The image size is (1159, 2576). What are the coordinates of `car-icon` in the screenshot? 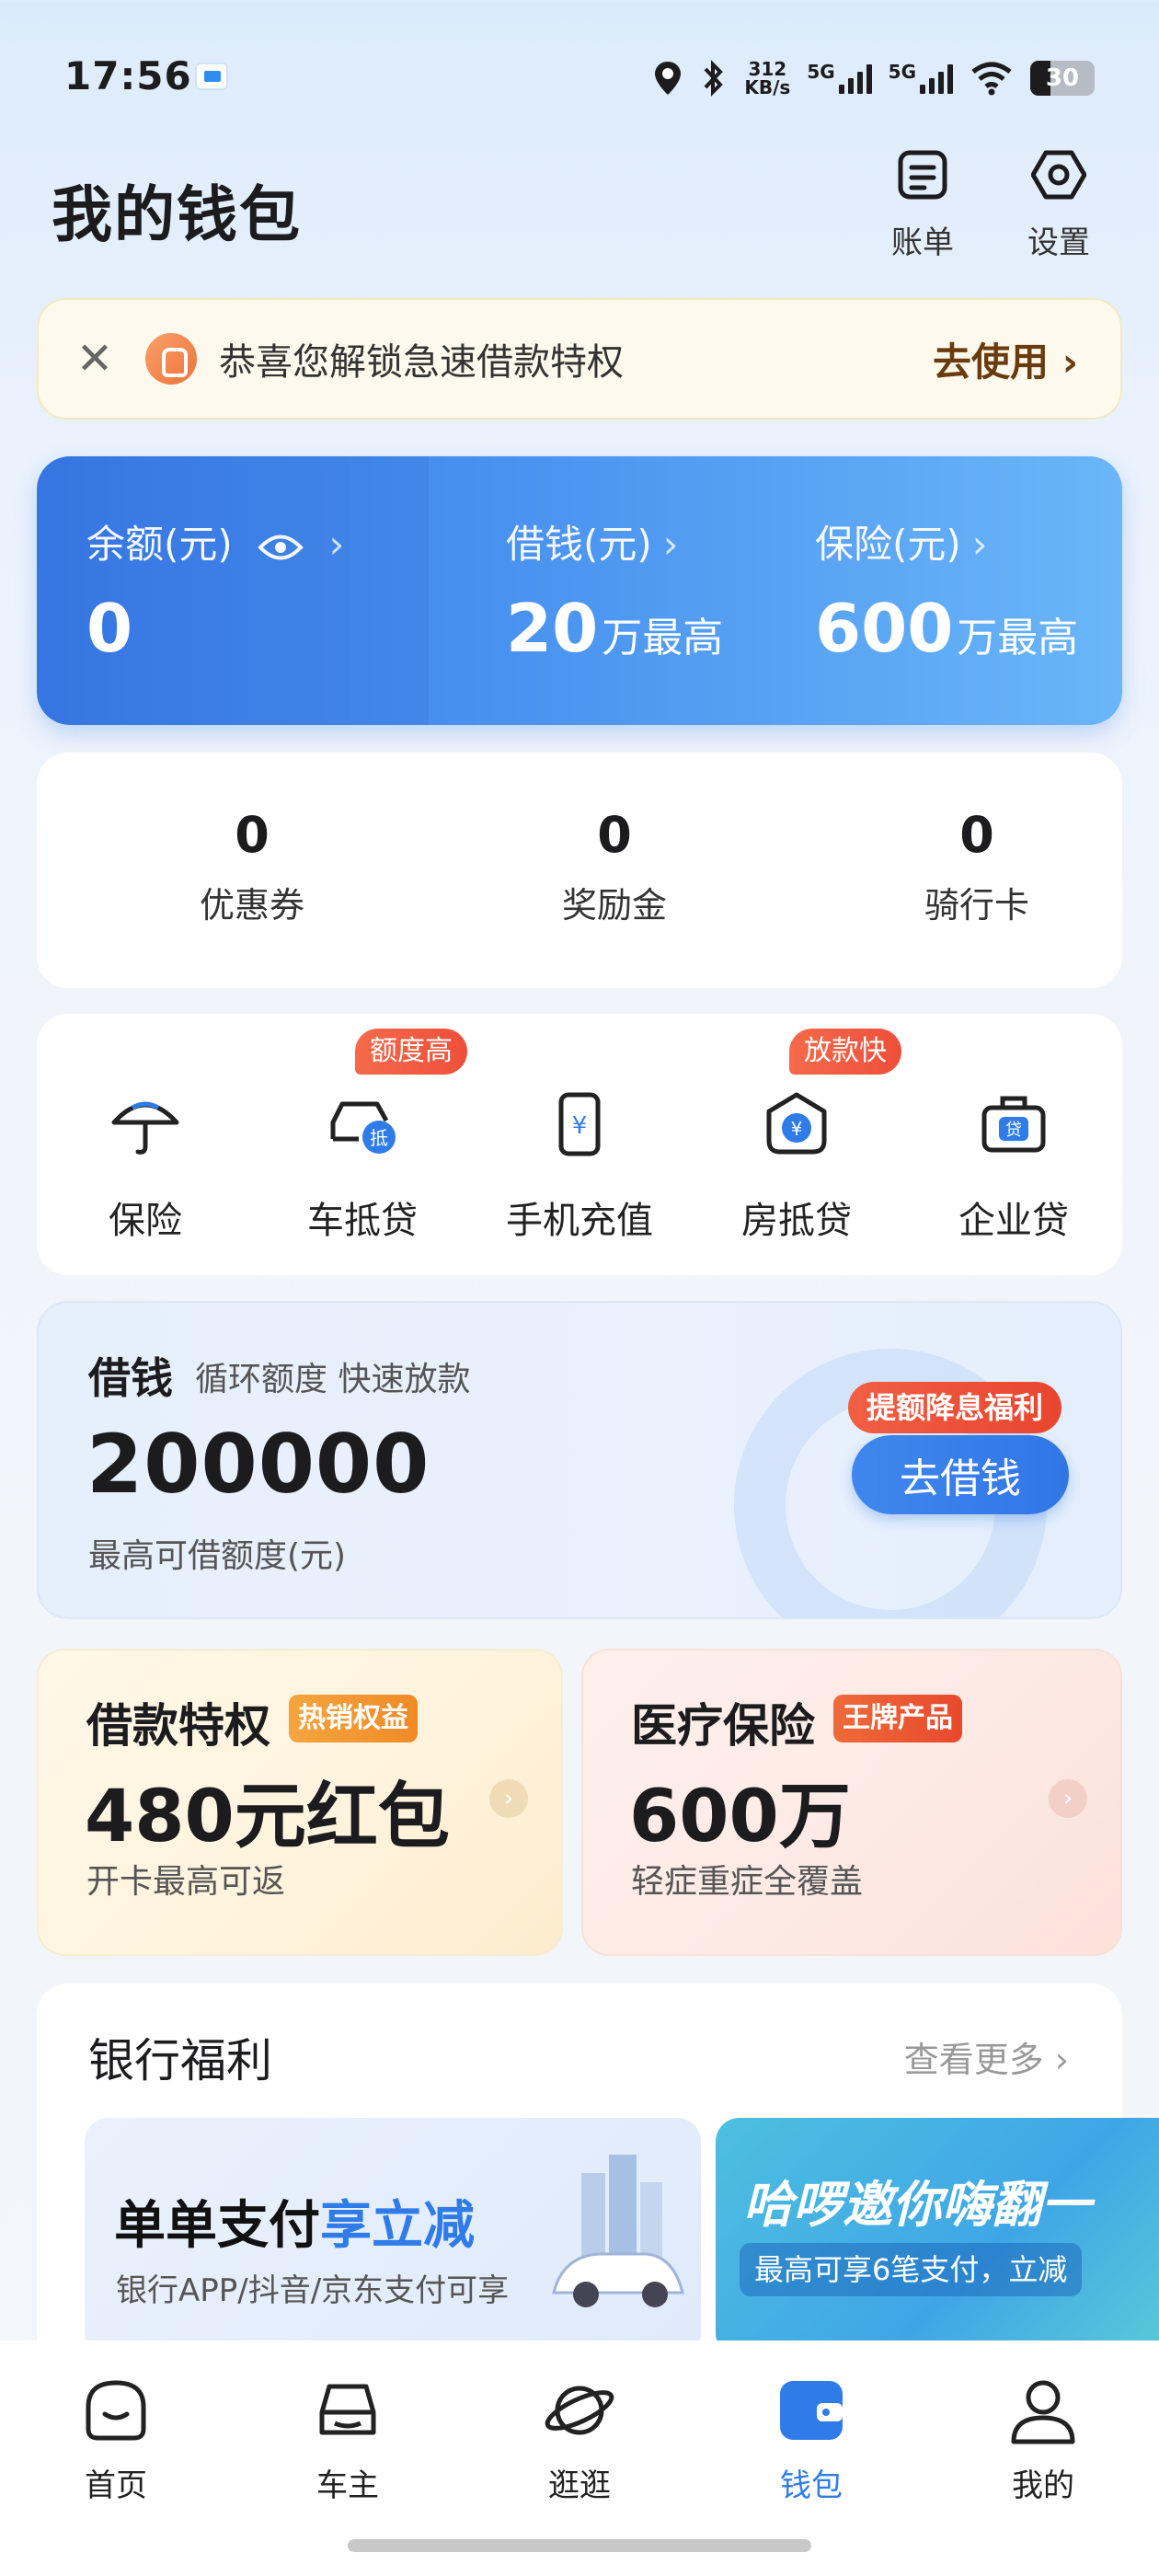 It's located at (347, 2409).